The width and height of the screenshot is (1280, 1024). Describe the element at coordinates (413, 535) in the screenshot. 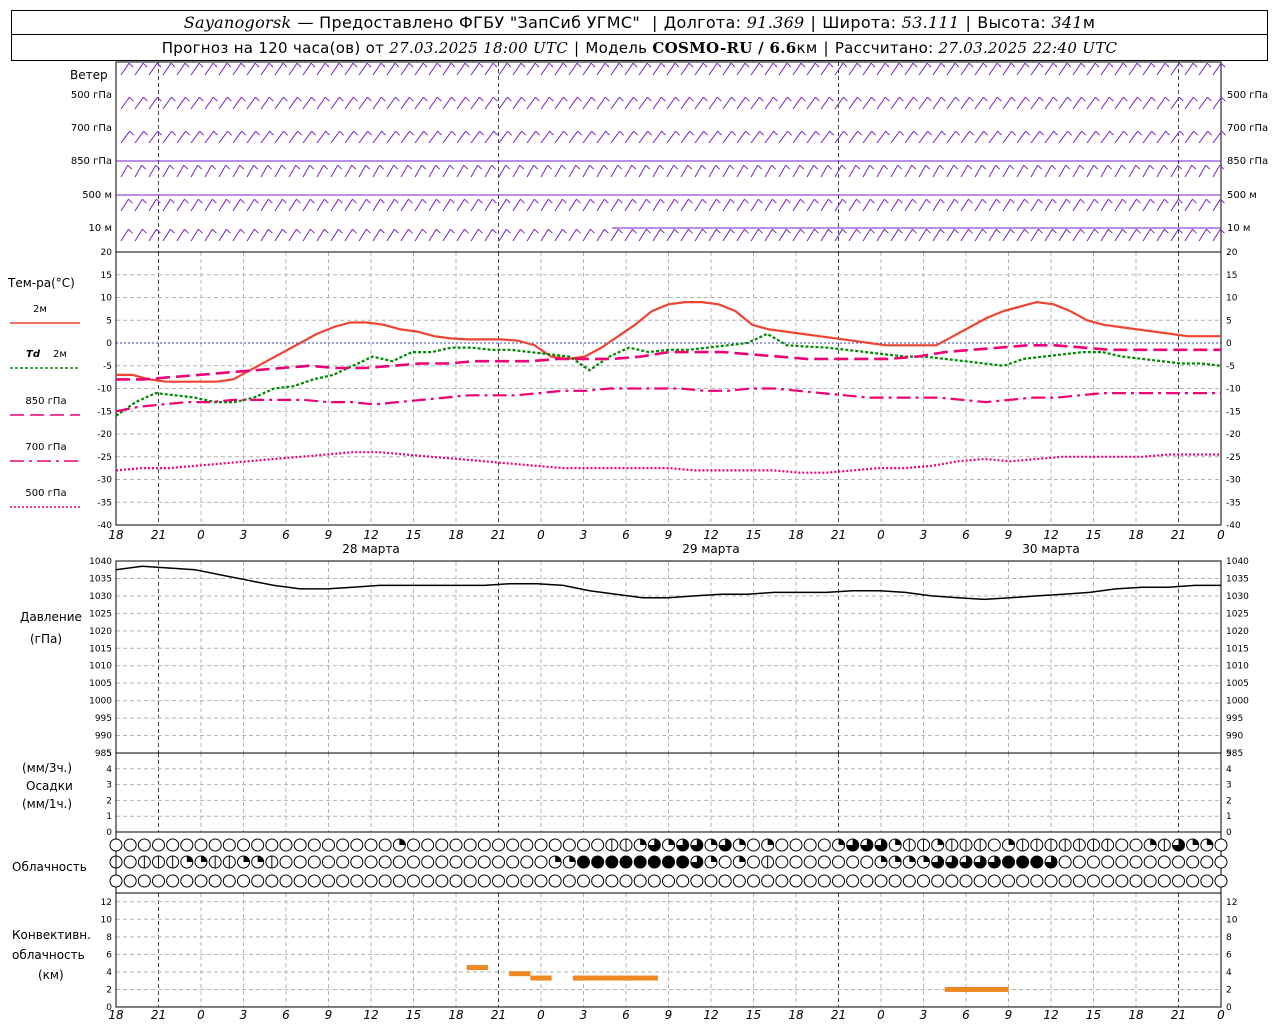

I see `x-tick-label: 15` at that location.